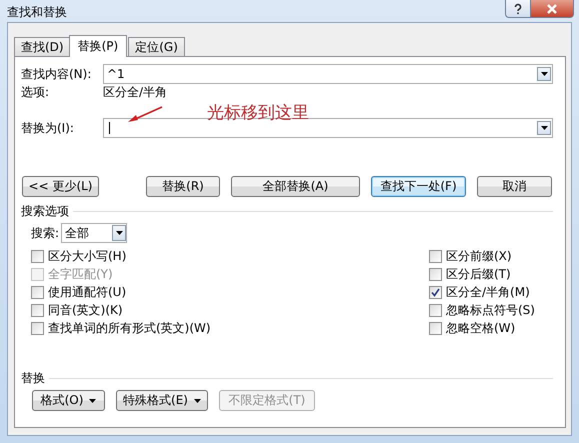  Describe the element at coordinates (60, 186) in the screenshot. I see `dialog-button: << 更少(L)` at that location.